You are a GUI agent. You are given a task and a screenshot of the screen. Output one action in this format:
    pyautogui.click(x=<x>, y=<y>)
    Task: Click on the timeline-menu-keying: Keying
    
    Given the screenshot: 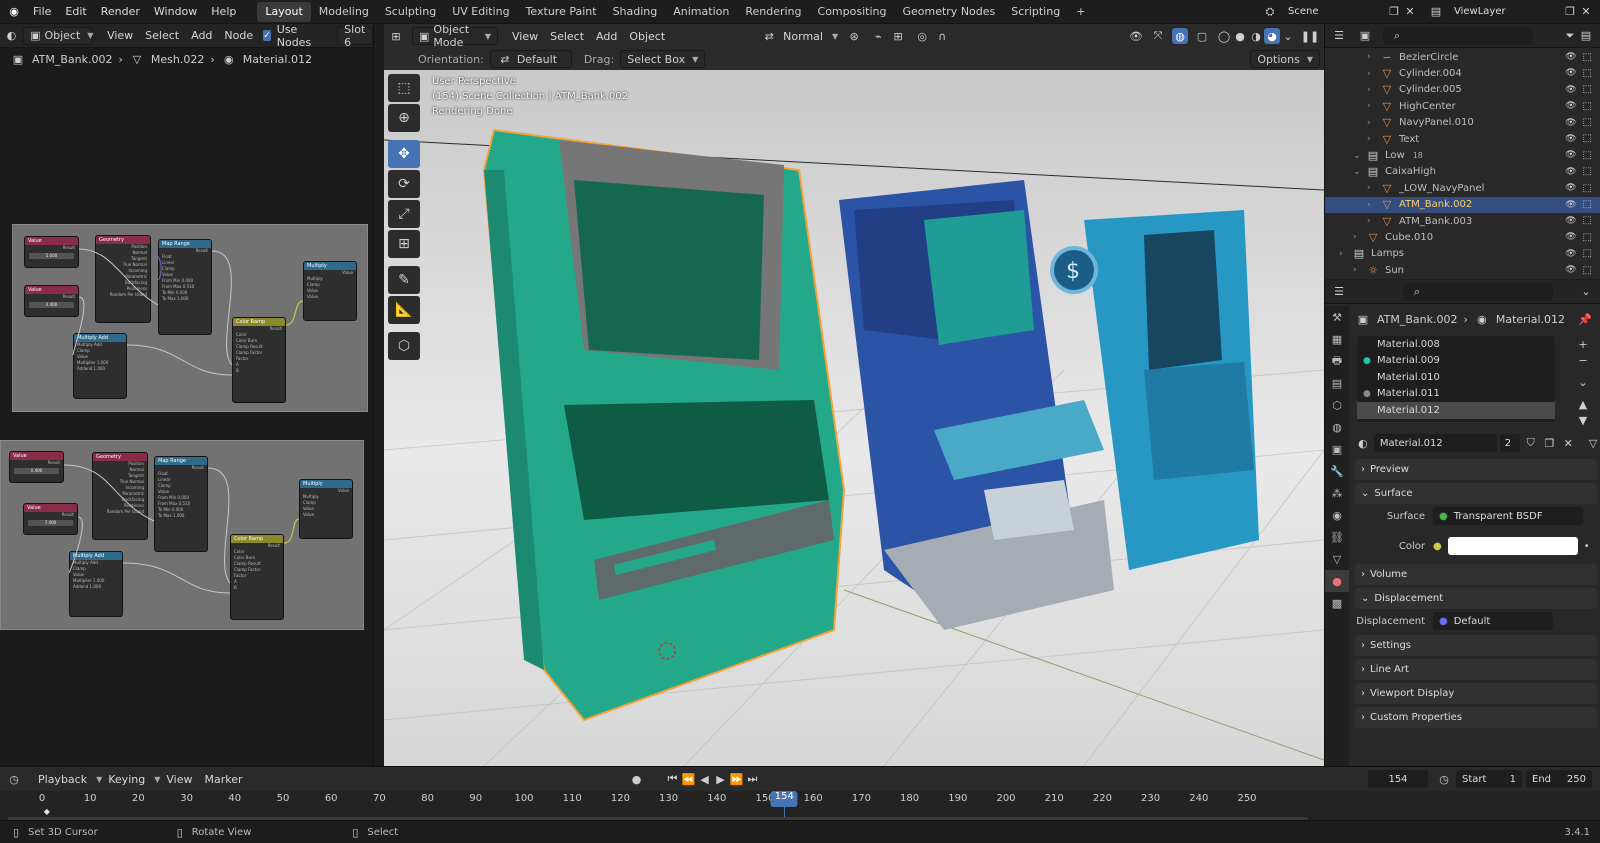 What is the action you would take?
    pyautogui.click(x=126, y=779)
    